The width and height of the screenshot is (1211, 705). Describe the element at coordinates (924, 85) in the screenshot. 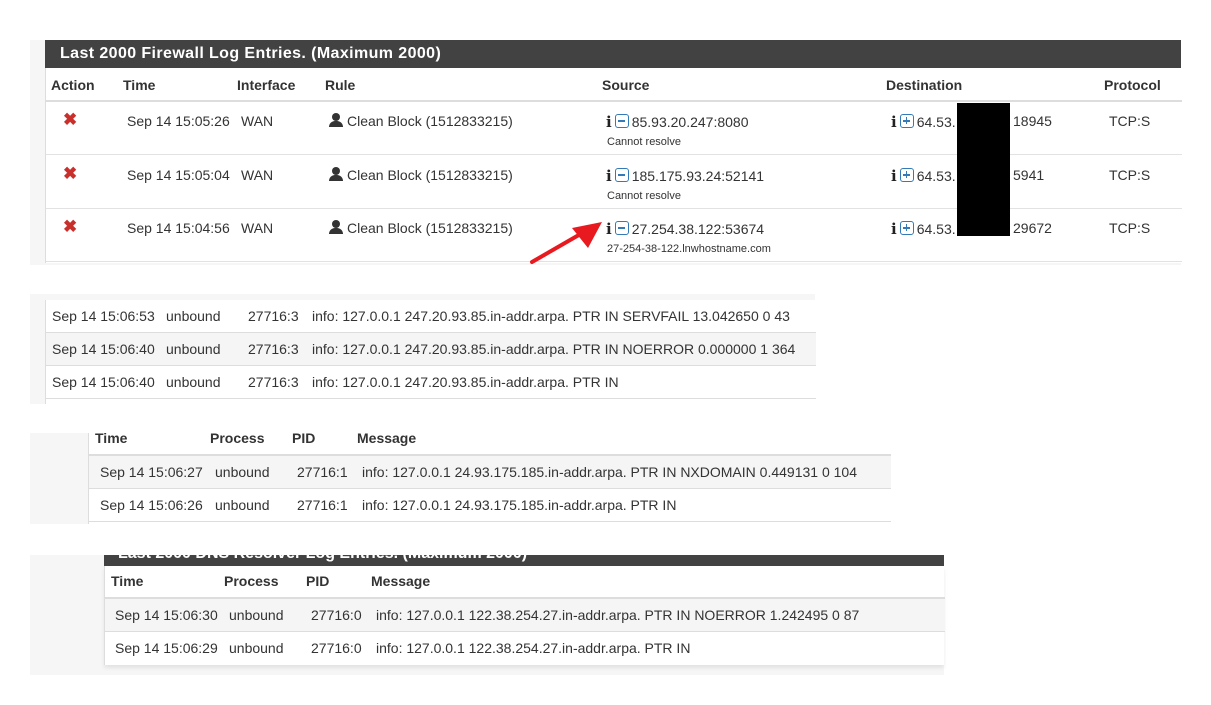

I see `col-destination: Destination` at that location.